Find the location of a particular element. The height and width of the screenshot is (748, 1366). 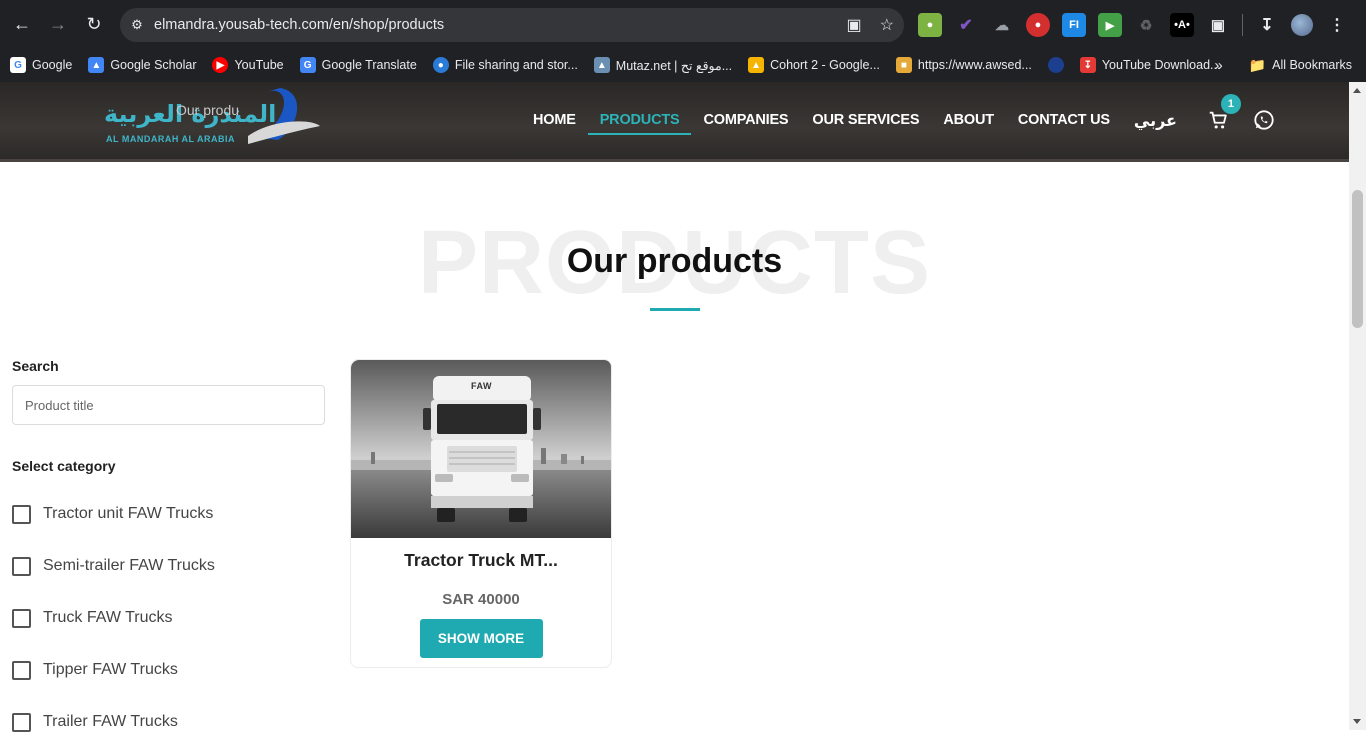

category-label-text: Semi-trailer FAW Trucks is located at coordinates (129, 565).